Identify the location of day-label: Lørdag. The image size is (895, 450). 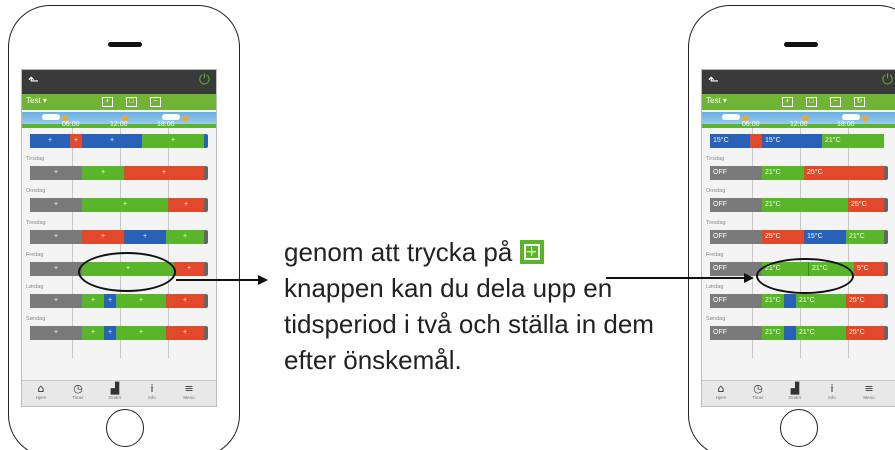
(715, 287).